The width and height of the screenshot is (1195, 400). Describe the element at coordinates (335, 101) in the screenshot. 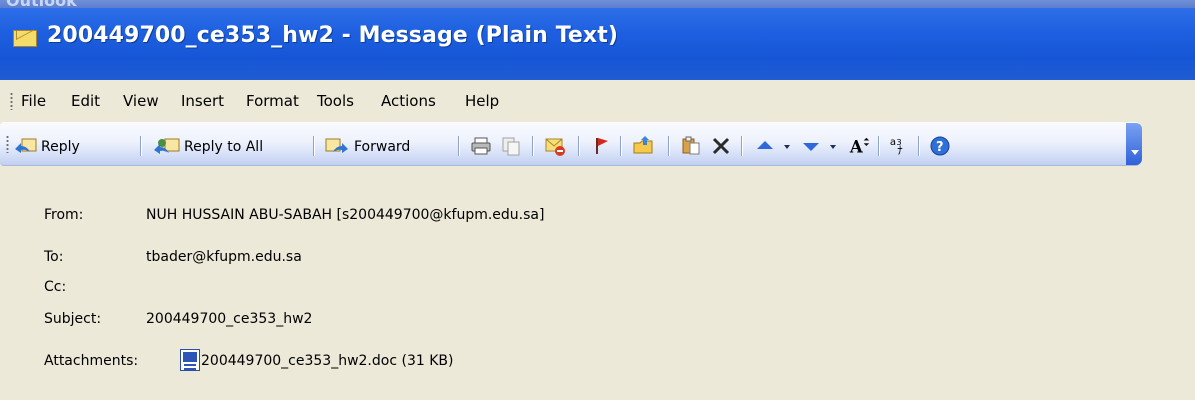

I see `menu-tools: Tools` at that location.